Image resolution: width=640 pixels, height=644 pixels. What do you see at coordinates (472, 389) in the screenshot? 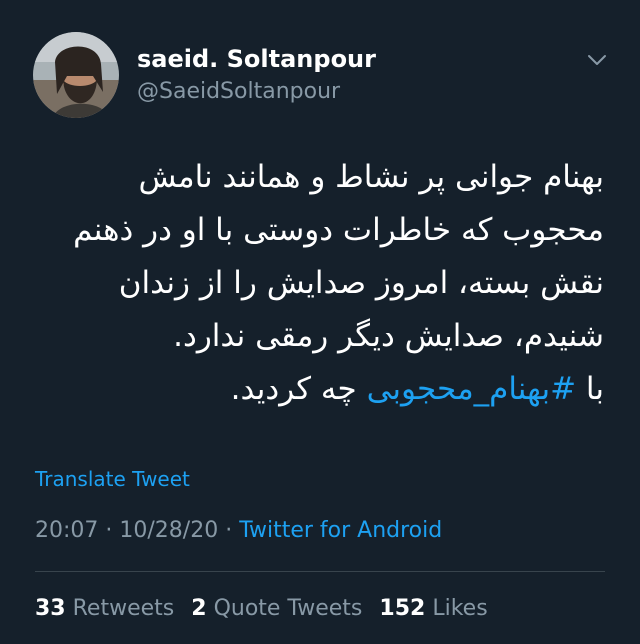
I see `hashtag-link: #بهنام_محجوبی` at bounding box center [472, 389].